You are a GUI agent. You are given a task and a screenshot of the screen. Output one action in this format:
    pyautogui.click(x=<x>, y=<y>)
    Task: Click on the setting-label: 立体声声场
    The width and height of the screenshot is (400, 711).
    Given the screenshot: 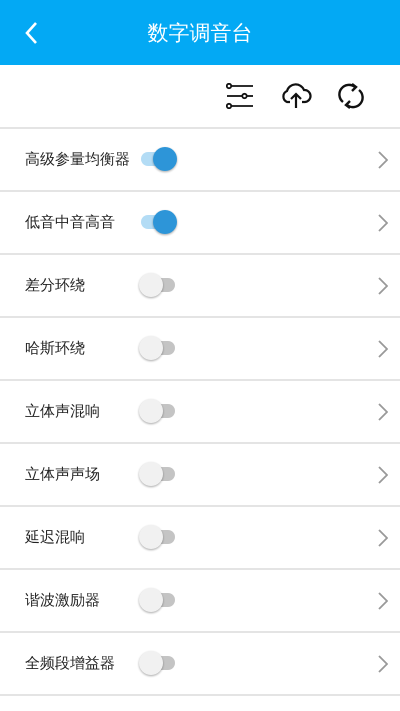 What is the action you would take?
    pyautogui.click(x=63, y=474)
    